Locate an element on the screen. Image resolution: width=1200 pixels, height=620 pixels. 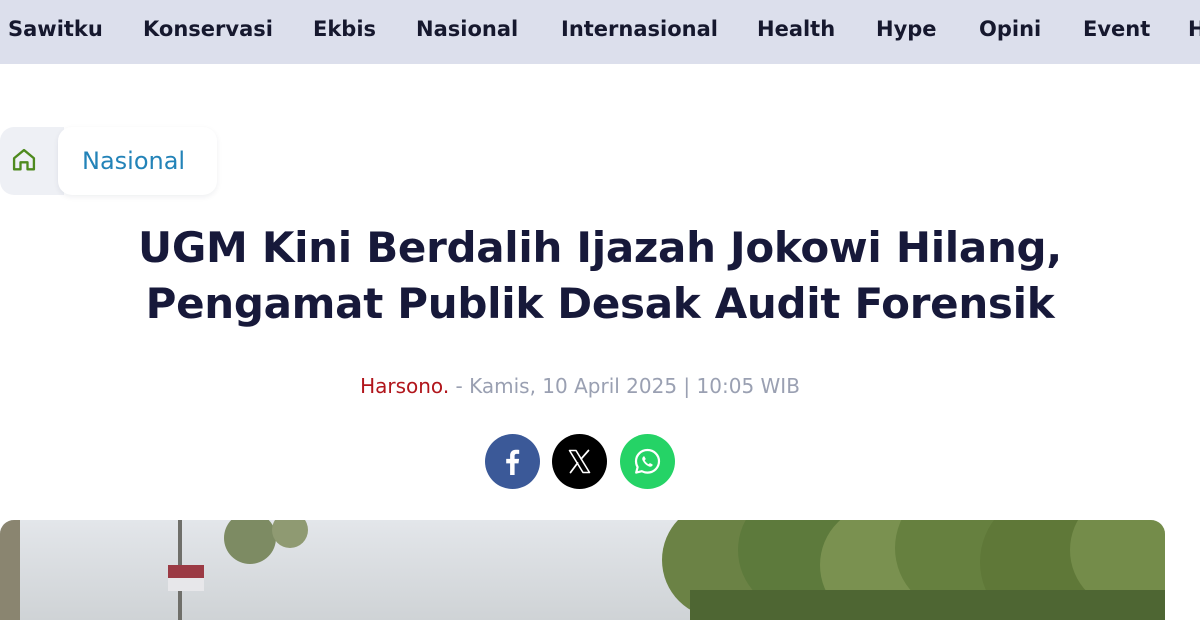
whatsapp-icon is located at coordinates (647, 461).